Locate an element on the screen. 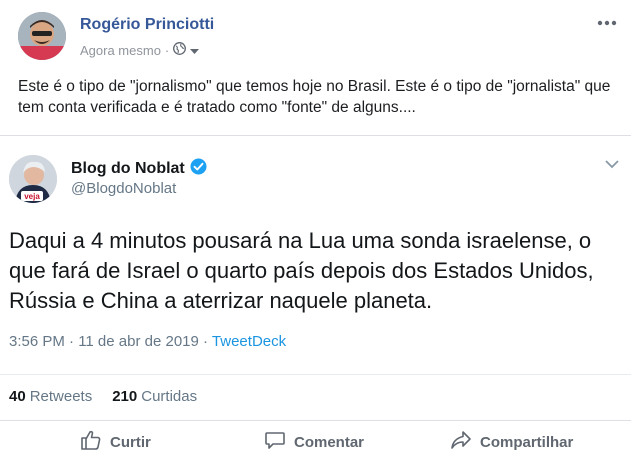 The image size is (631, 469). retweets-stat: 40 Retweets is located at coordinates (50, 396).